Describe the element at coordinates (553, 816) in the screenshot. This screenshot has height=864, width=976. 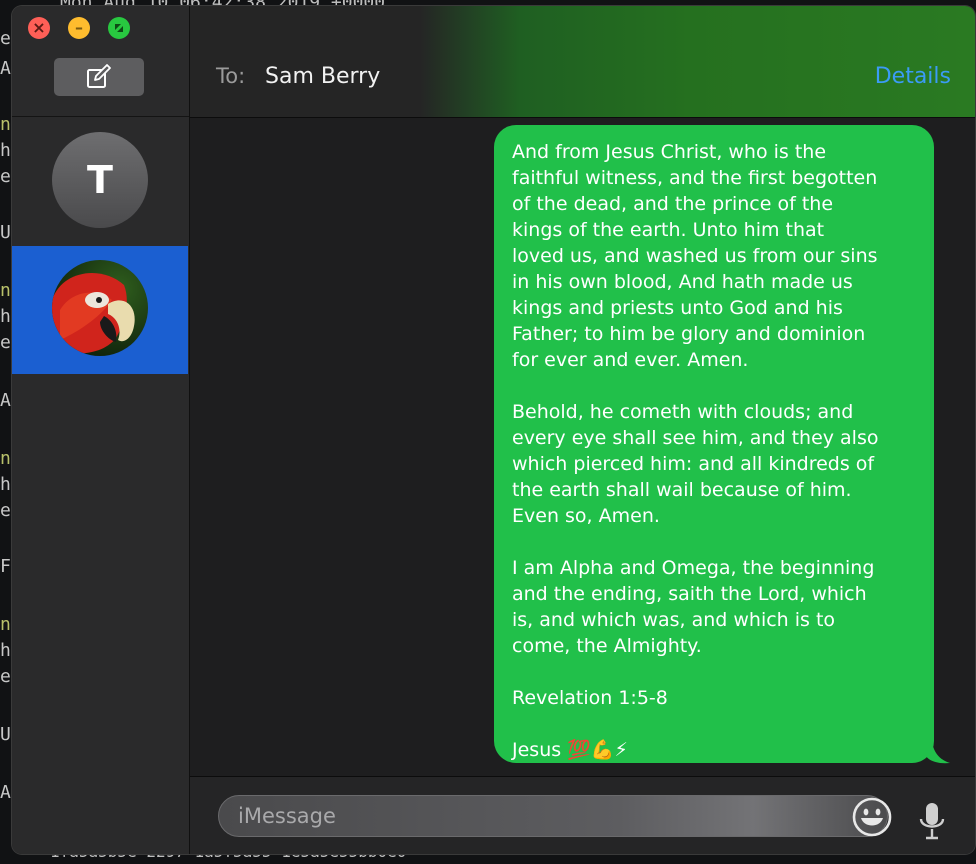
I see `message-input: iMessage` at that location.